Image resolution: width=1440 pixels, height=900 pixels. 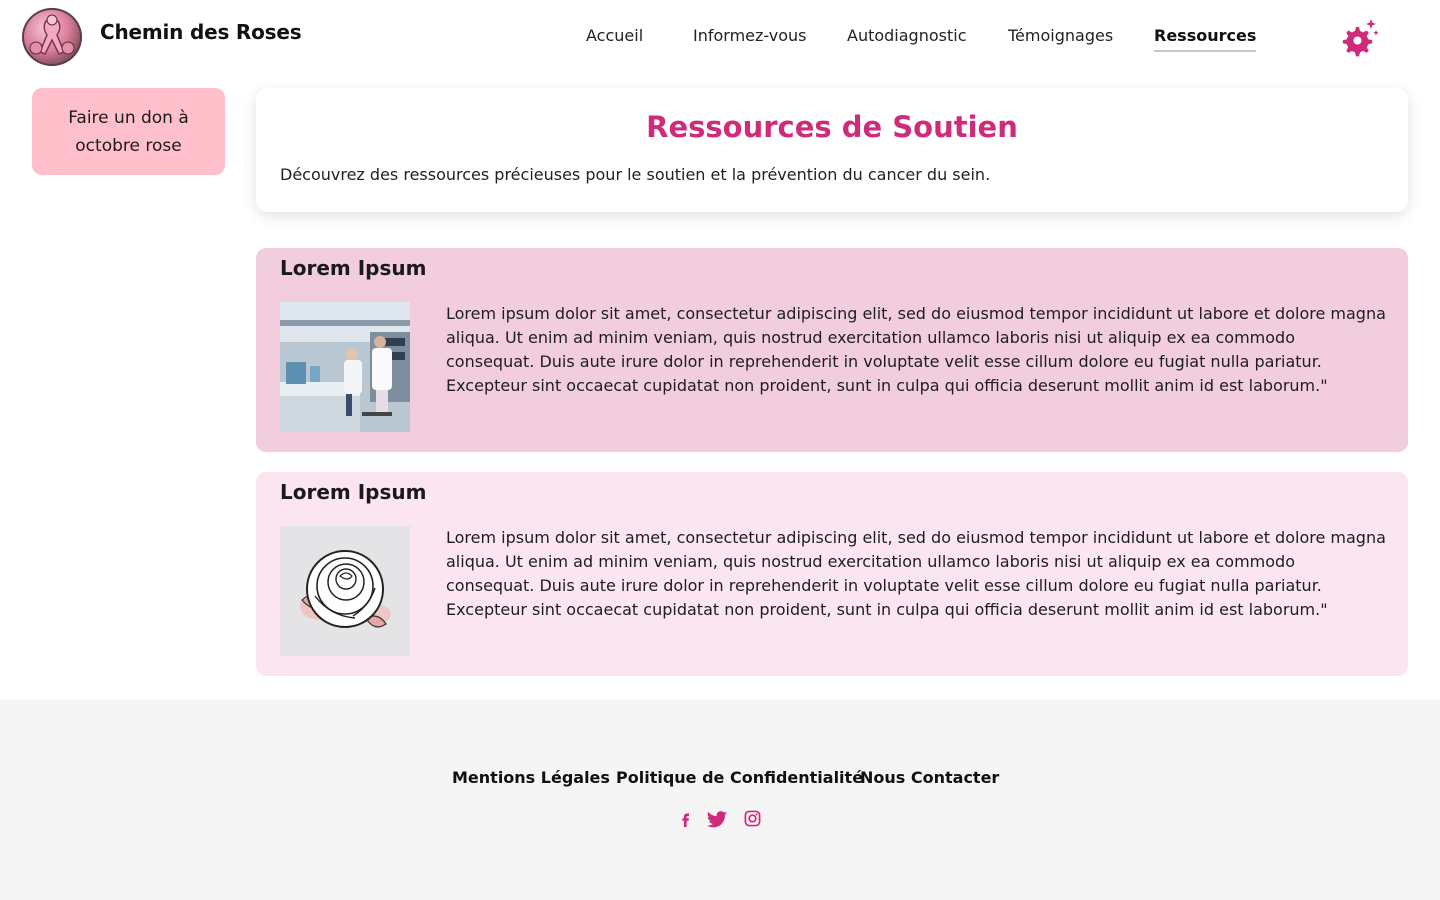 What do you see at coordinates (531, 777) in the screenshot?
I see `footer-link-mentions-legales: Mentions Légales` at bounding box center [531, 777].